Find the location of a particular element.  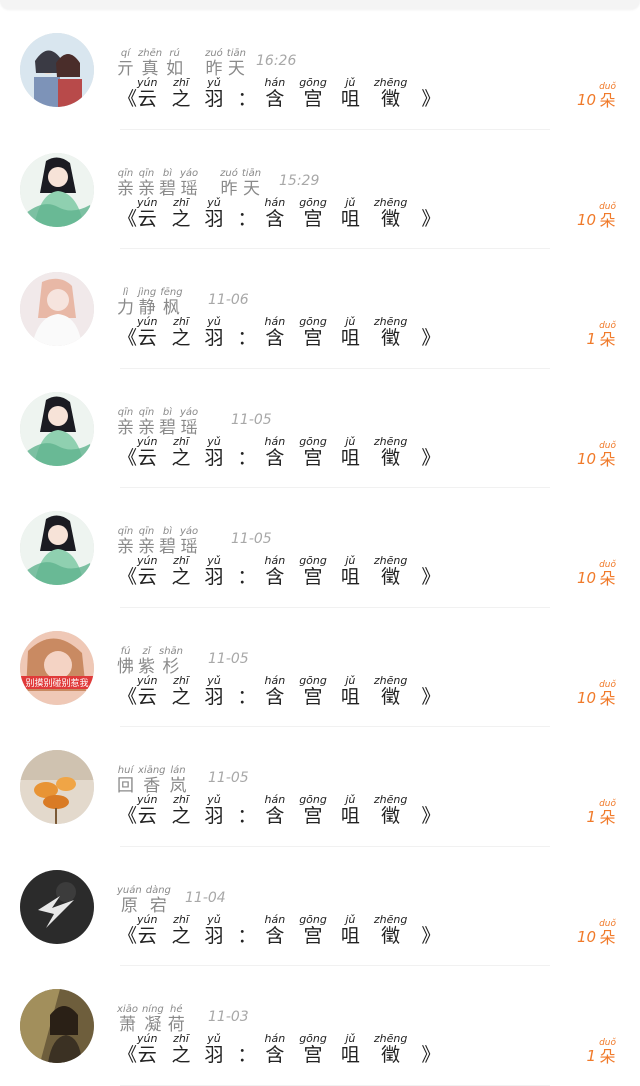

hanzi: 咀 is located at coordinates (350, 935).